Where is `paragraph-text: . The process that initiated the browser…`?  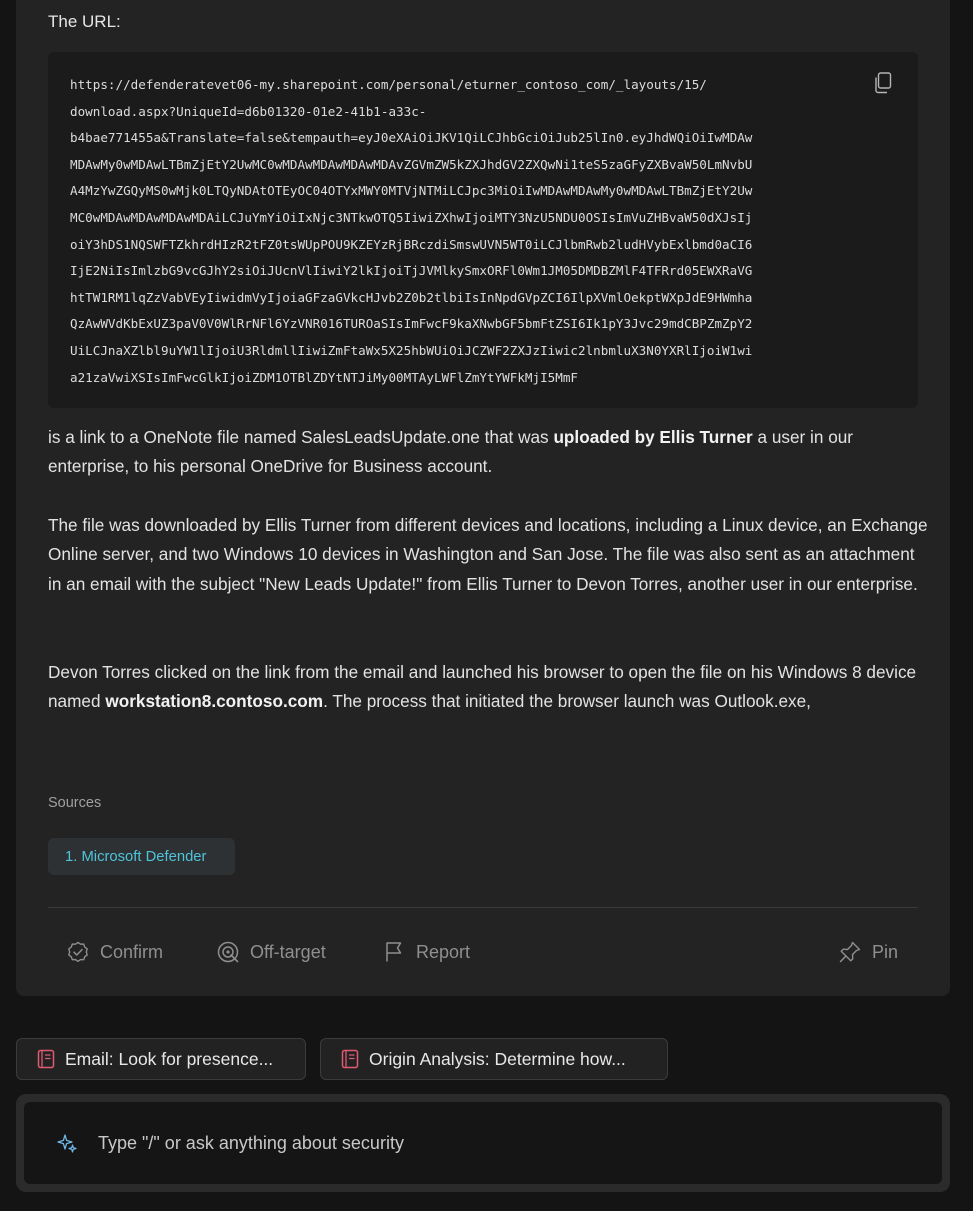
paragraph-text: . The process that initiated the browser… is located at coordinates (567, 701).